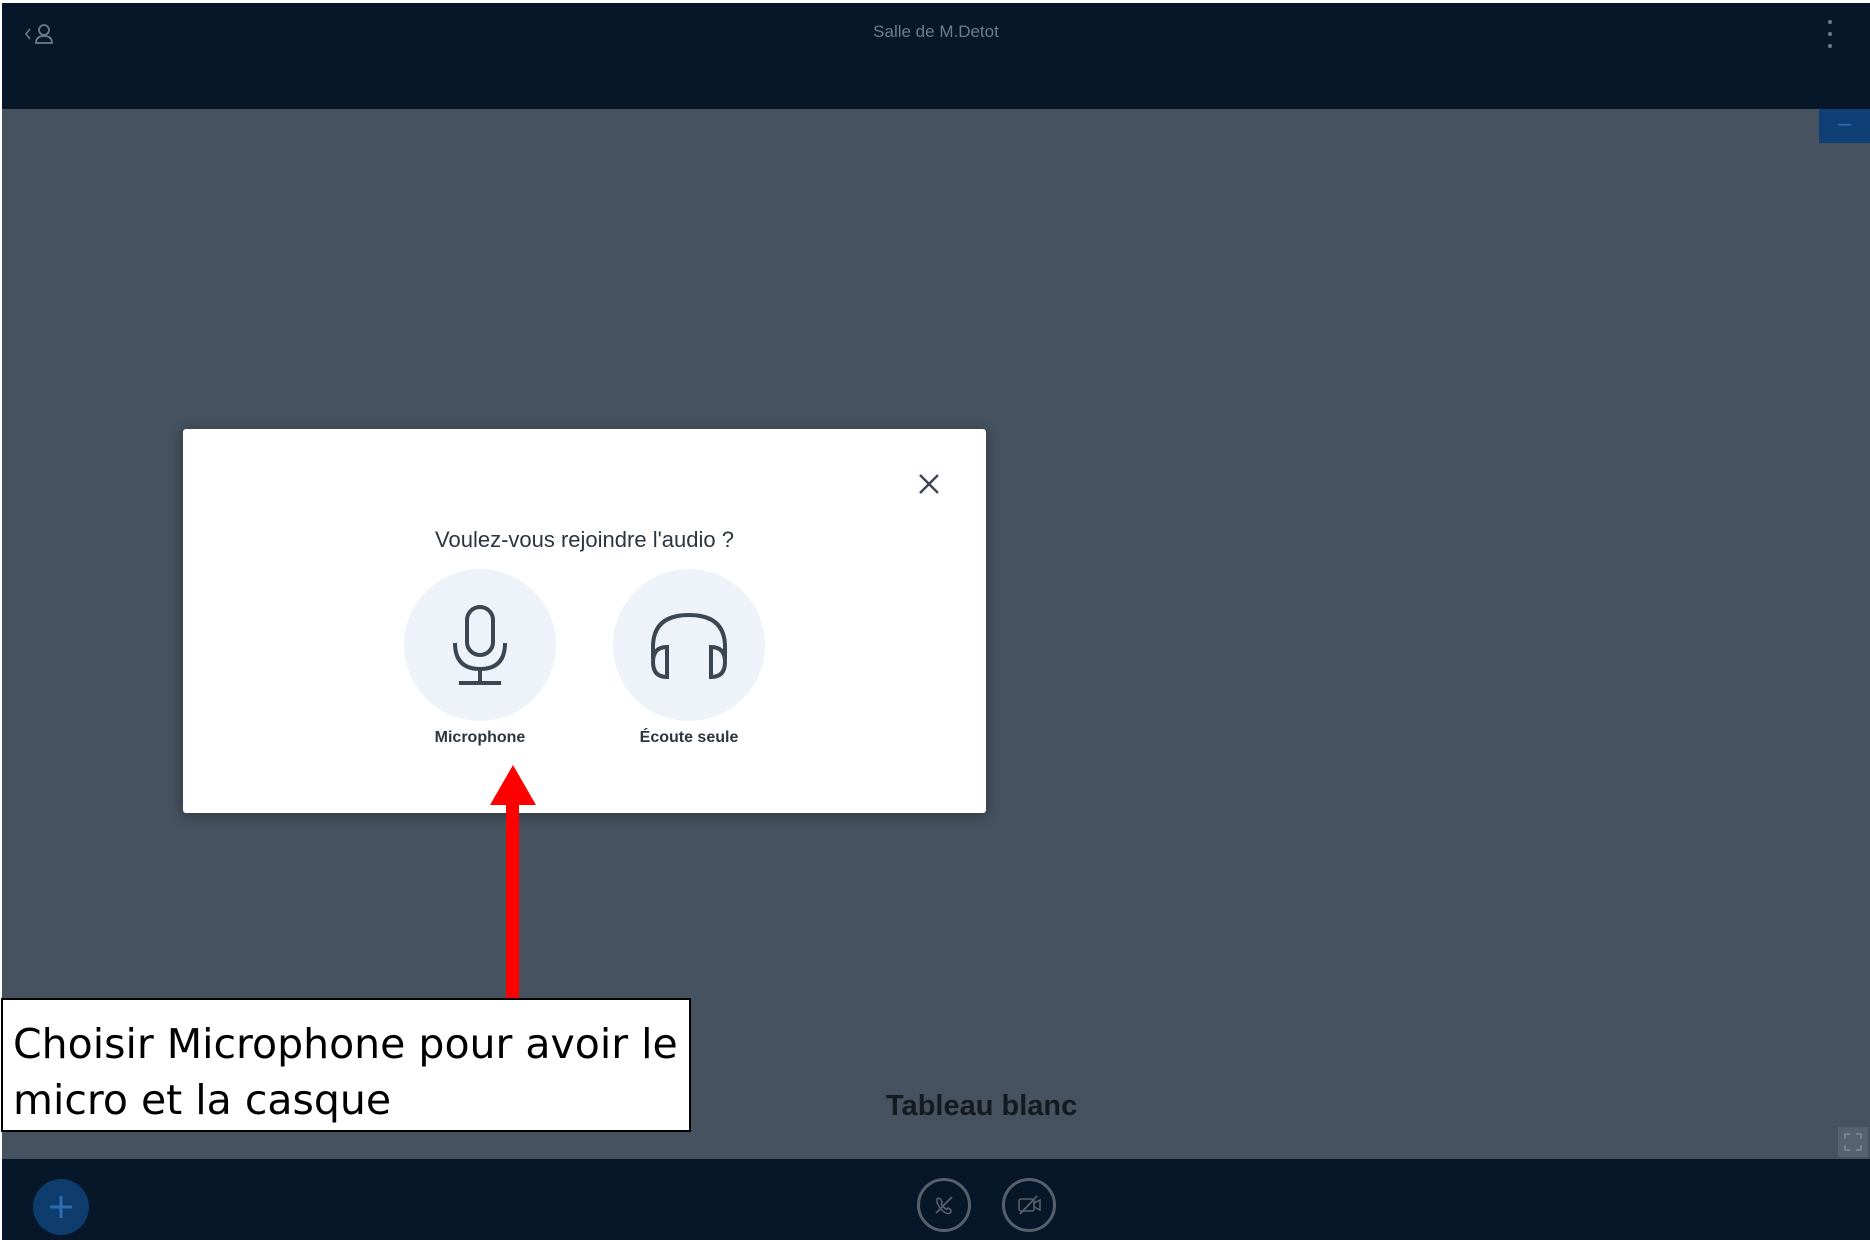 The image size is (1870, 1240). I want to click on minimize-presentation-button: –, so click(1844, 126).